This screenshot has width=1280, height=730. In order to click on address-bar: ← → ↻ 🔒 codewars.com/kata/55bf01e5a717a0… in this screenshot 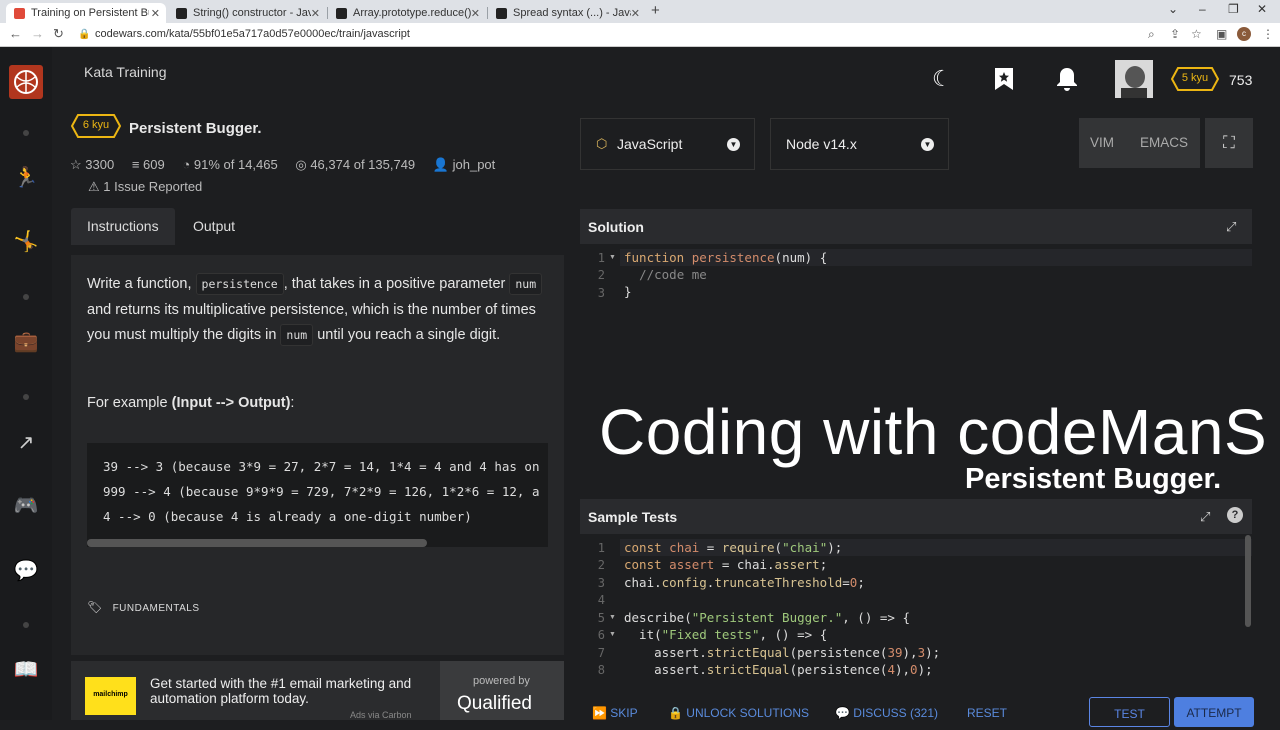, I will do `click(640, 35)`.